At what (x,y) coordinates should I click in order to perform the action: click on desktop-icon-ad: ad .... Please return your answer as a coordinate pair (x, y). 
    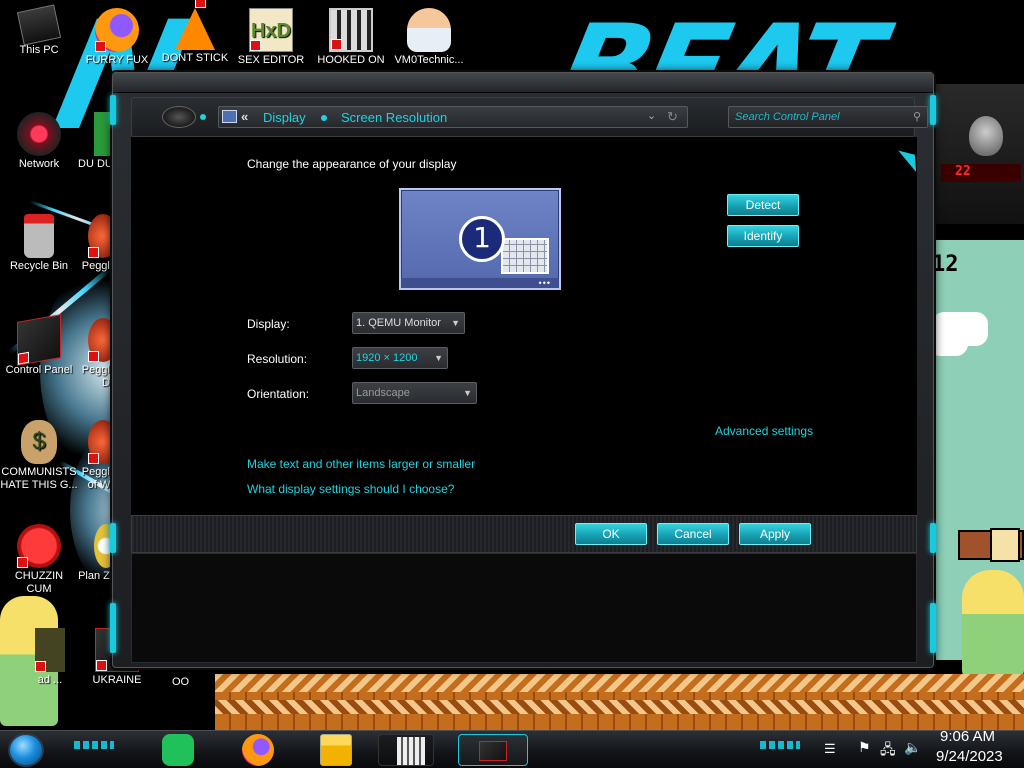
    Looking at the image, I should click on (50, 657).